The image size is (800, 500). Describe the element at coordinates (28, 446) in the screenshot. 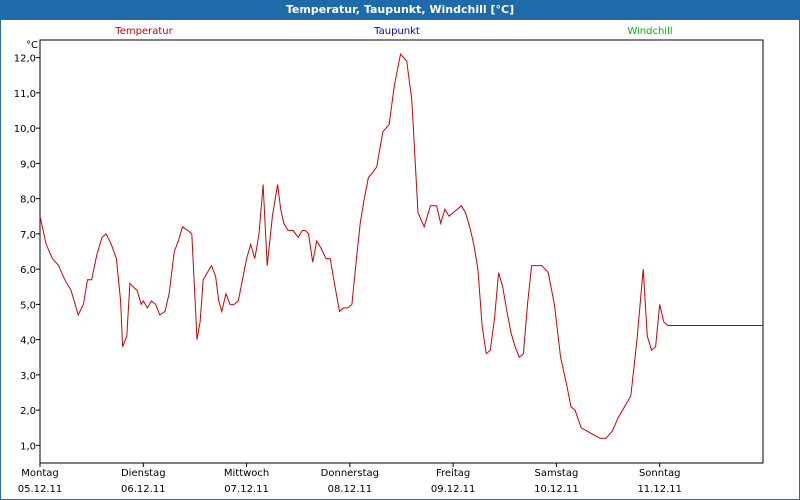

I see `y-tick-label: 1,0` at that location.